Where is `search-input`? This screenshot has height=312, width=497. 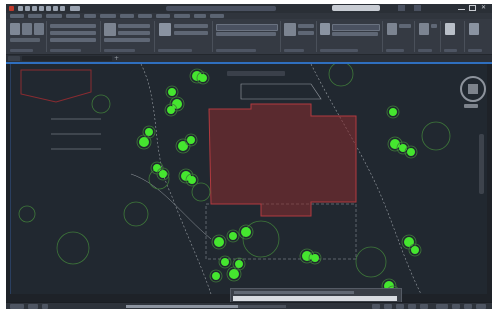
search-input is located at coordinates (356, 8).